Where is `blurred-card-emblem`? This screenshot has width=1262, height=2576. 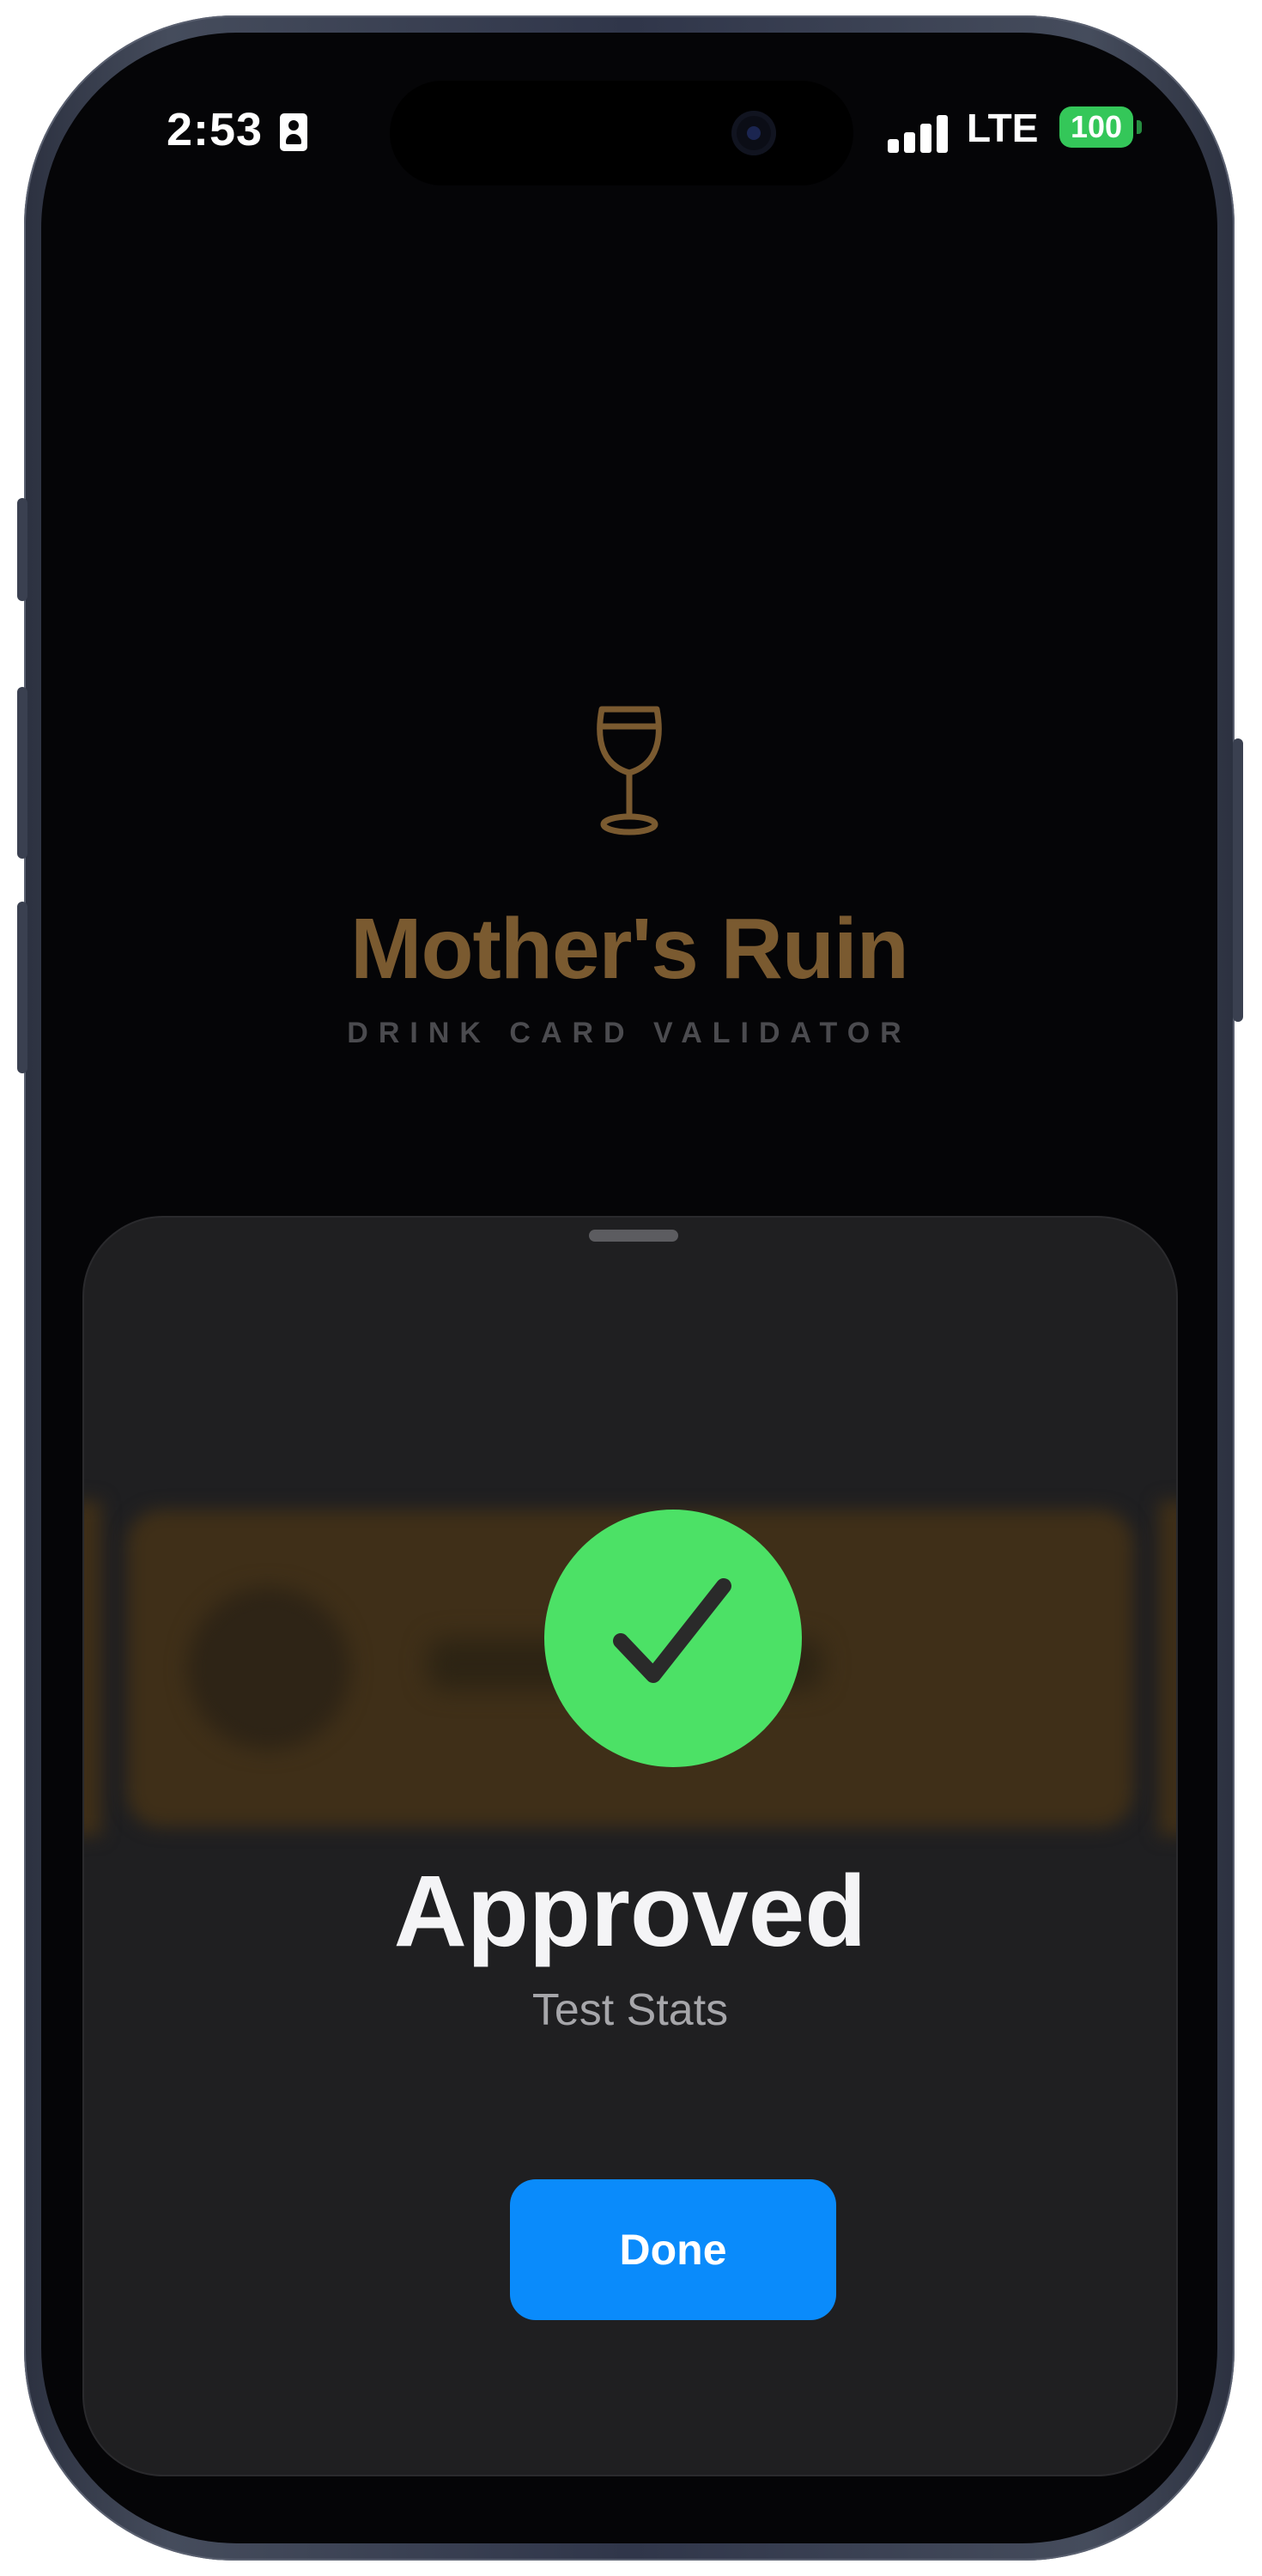 blurred-card-emblem is located at coordinates (268, 1668).